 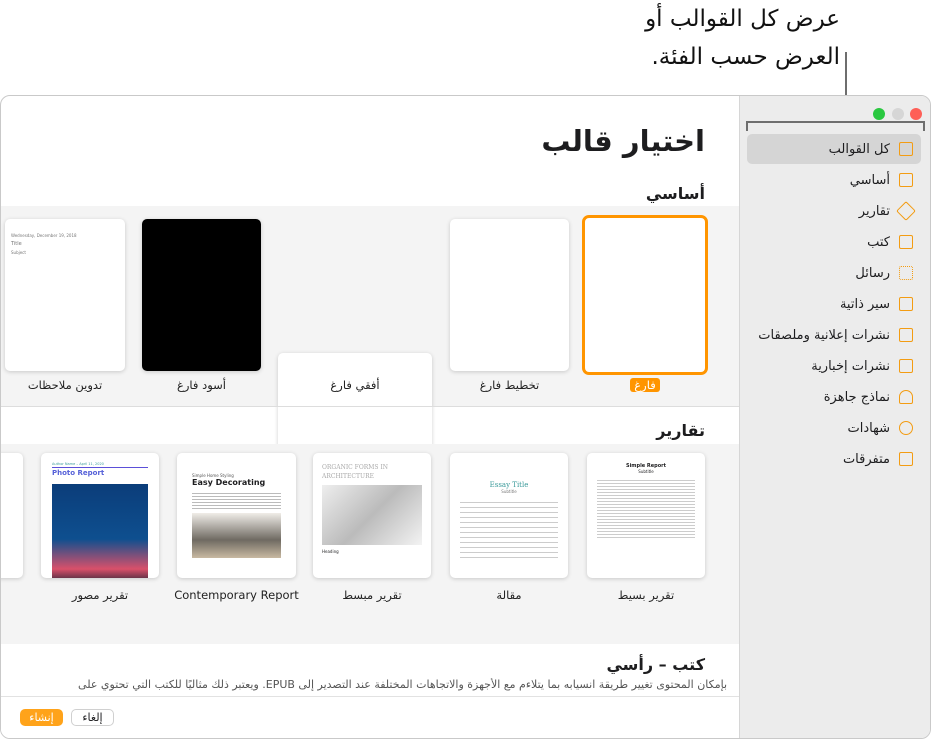 I want to click on thumb-text: Essay Title, so click(x=509, y=485).